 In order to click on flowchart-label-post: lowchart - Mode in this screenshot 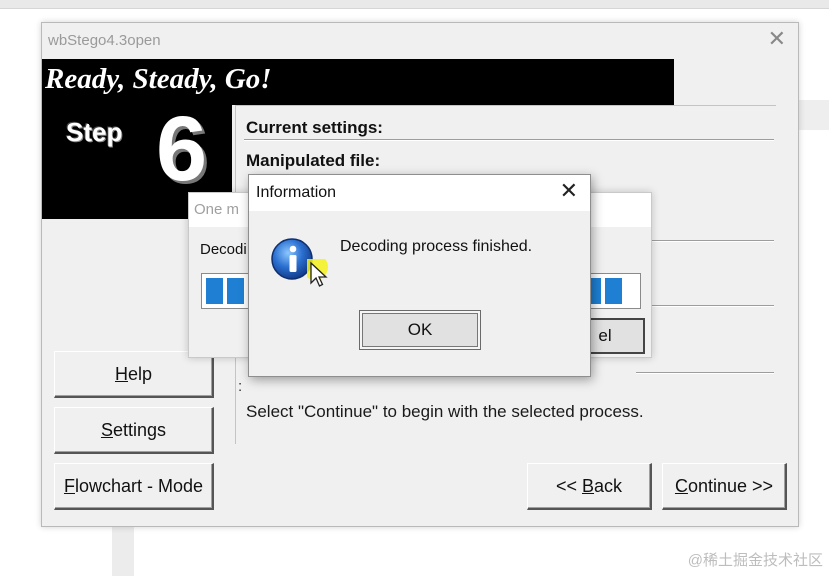, I will do `click(139, 485)`.